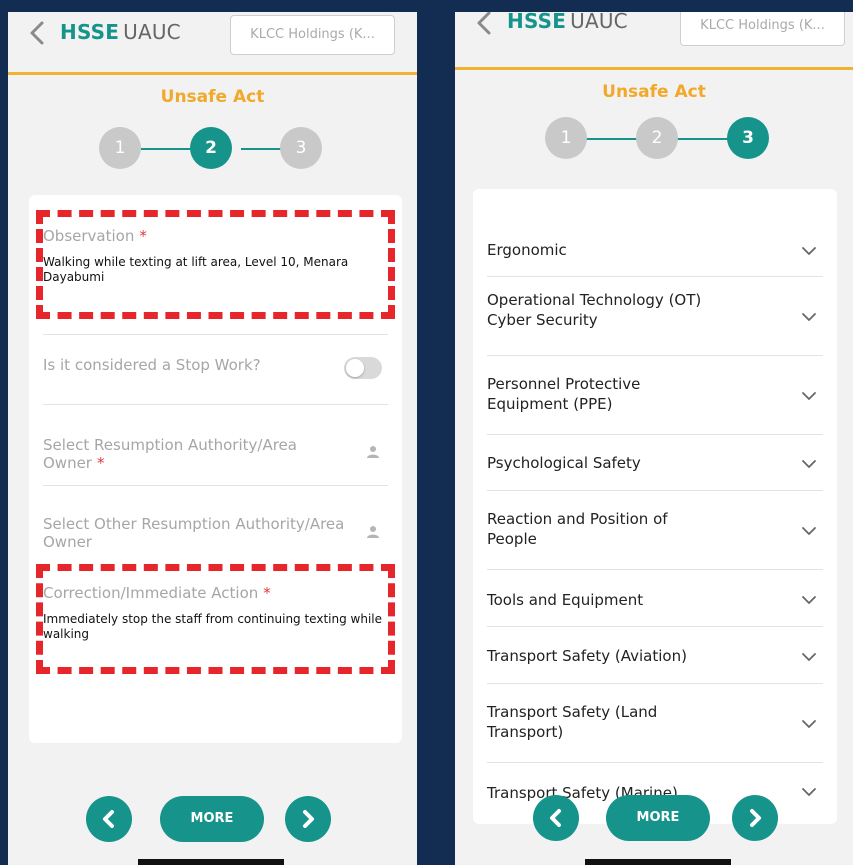  Describe the element at coordinates (527, 250) in the screenshot. I see `category-label: Ergonomic` at that location.